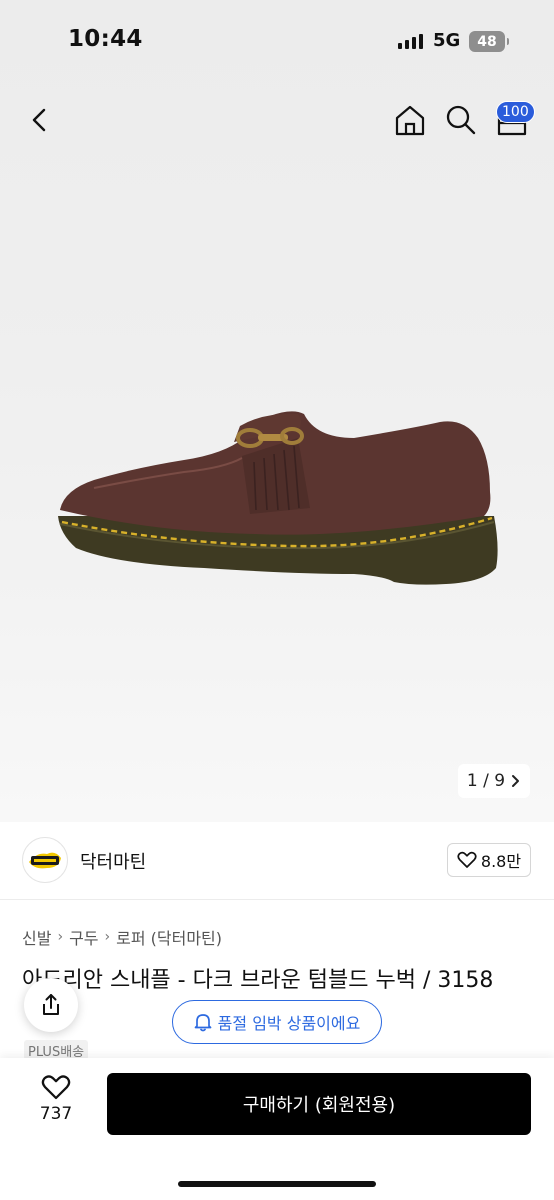 This screenshot has height=1200, width=554. Describe the element at coordinates (56, 1114) in the screenshot. I see `wish-count: 737` at that location.